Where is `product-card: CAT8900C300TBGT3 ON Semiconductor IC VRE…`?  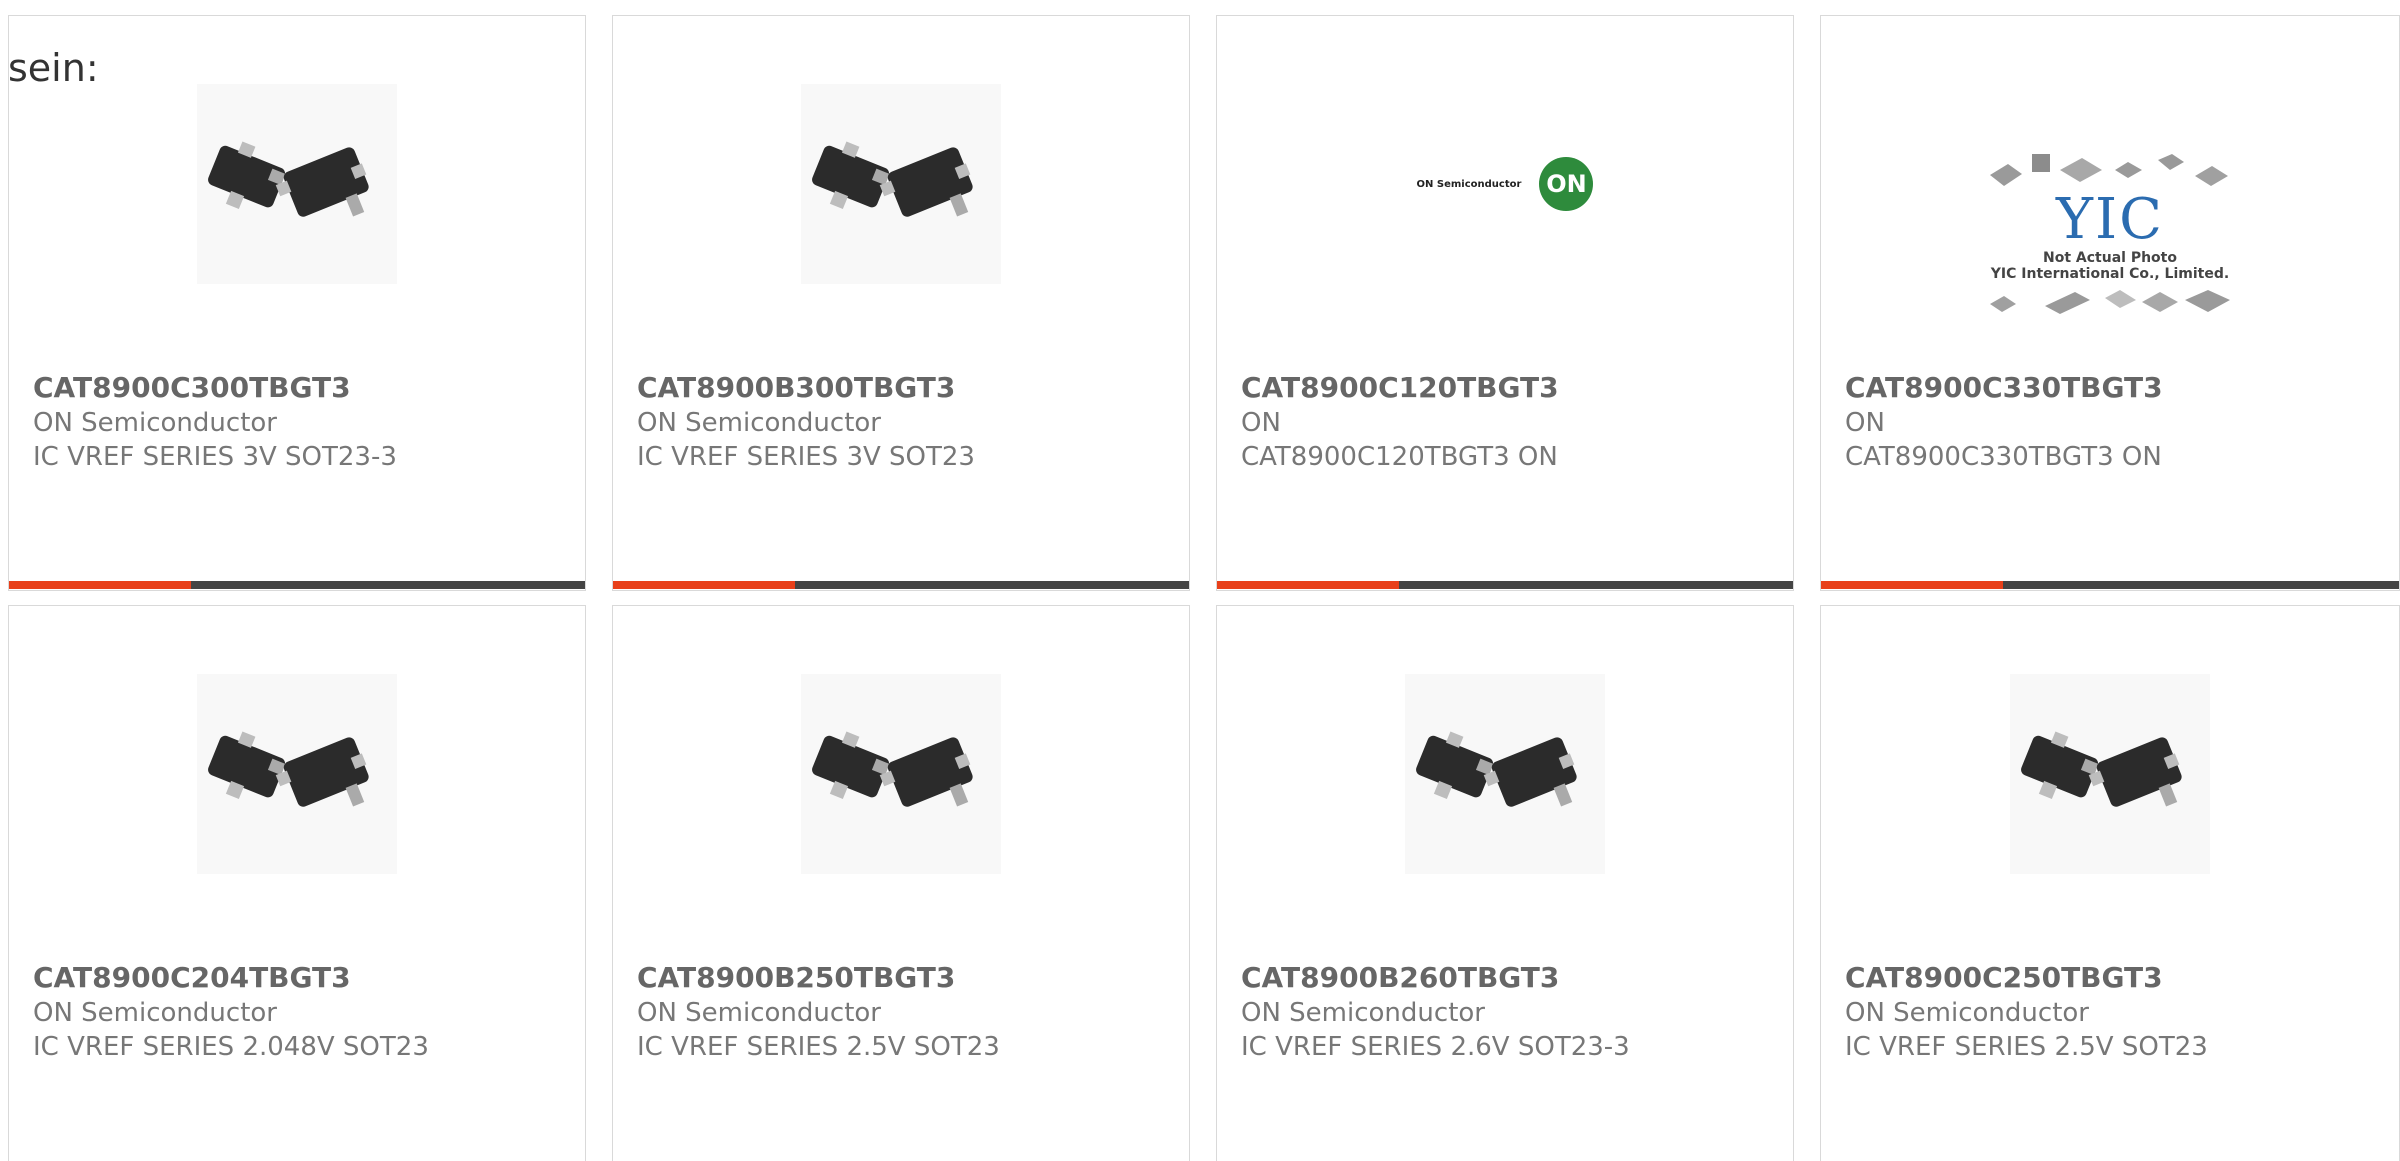
product-card: CAT8900C300TBGT3 ON Semiconductor IC VRE… is located at coordinates (297, 303).